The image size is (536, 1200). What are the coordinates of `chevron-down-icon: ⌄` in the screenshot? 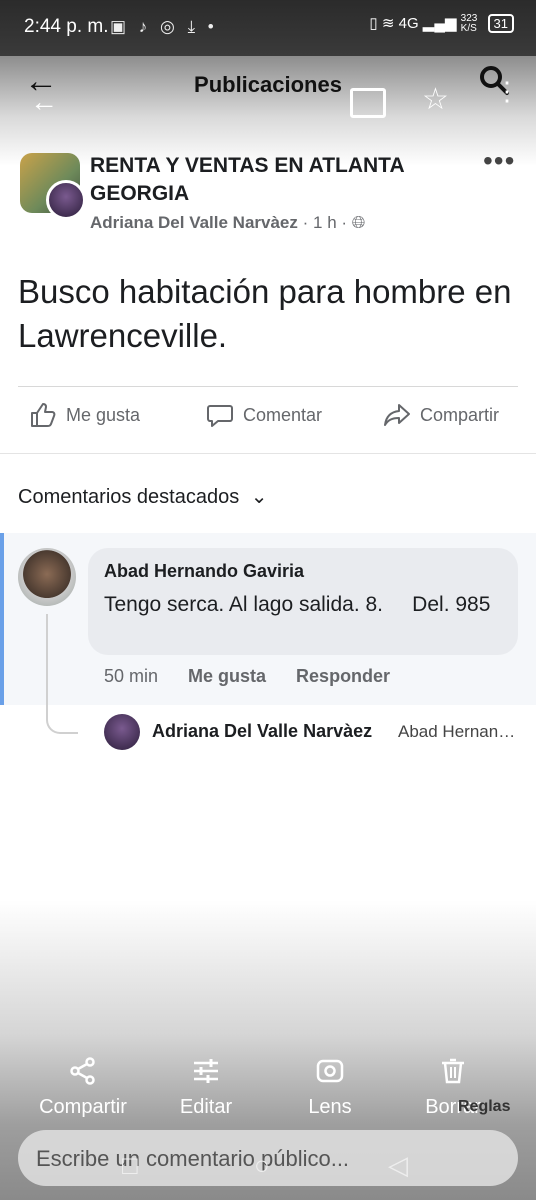 It's located at (259, 497).